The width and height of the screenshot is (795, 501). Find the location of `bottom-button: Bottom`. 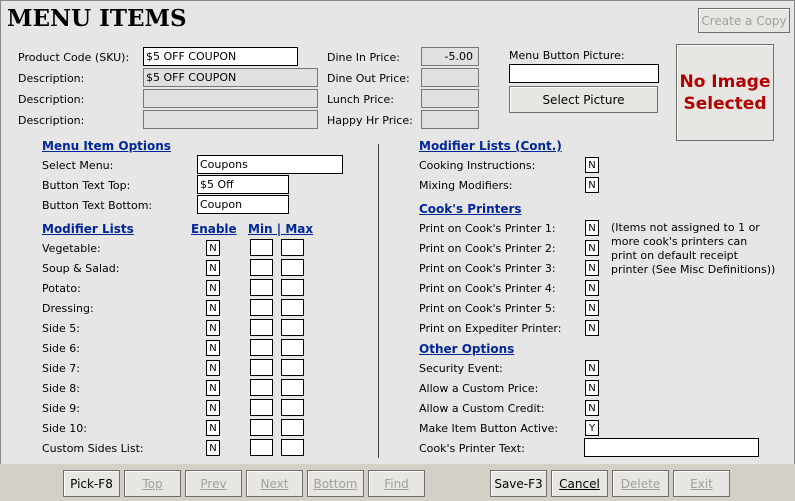

bottom-button: Bottom is located at coordinates (335, 483).